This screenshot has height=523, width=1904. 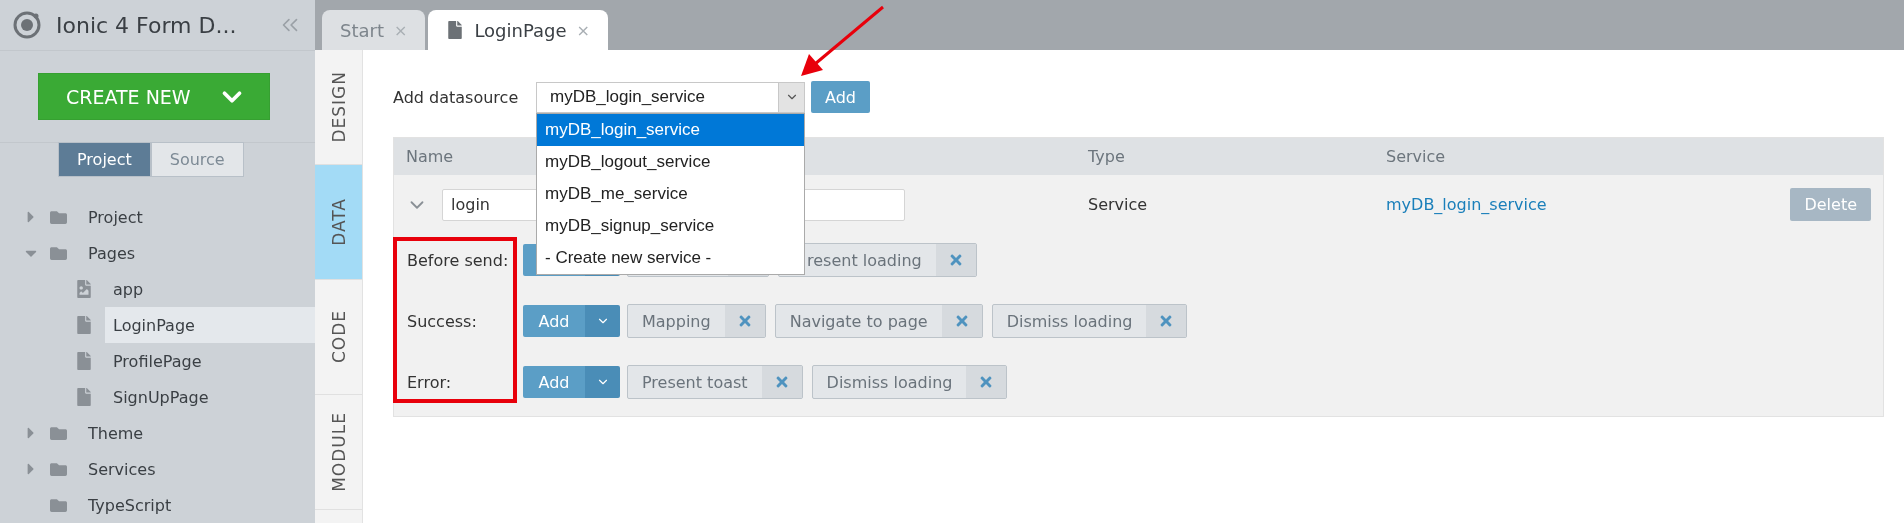 I want to click on action-tag: Navigate to page, so click(x=878, y=321).